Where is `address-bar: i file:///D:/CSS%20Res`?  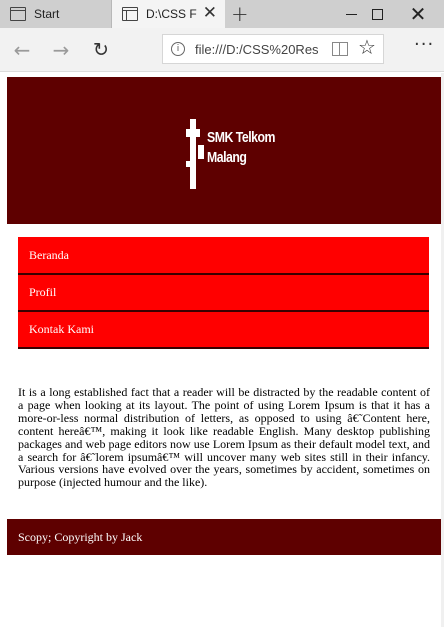 address-bar: i file:///D:/CSS%20Res is located at coordinates (273, 49).